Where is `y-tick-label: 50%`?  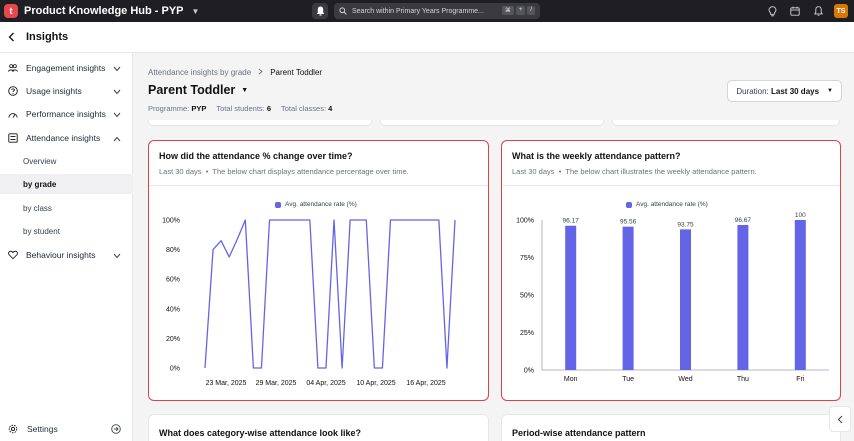 y-tick-label: 50% is located at coordinates (527, 296).